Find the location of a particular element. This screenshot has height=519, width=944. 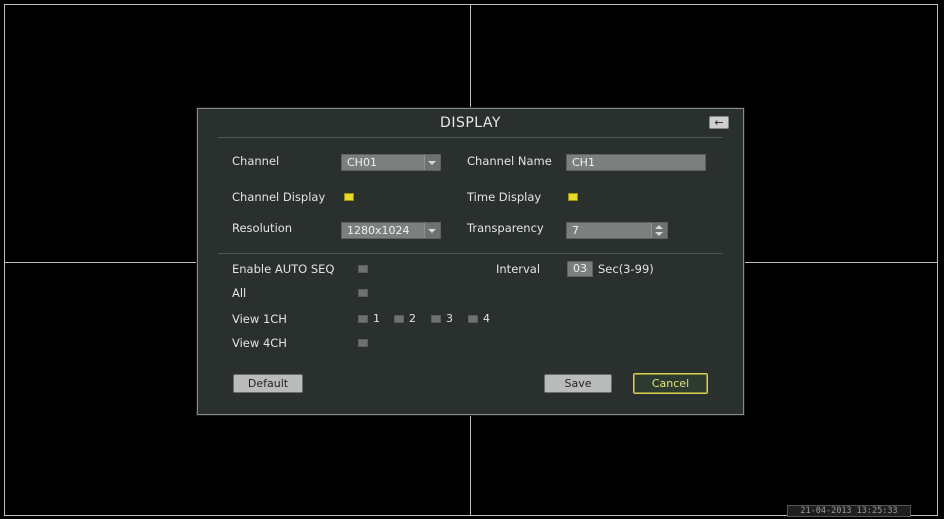

transparency-value: 7 is located at coordinates (575, 230).